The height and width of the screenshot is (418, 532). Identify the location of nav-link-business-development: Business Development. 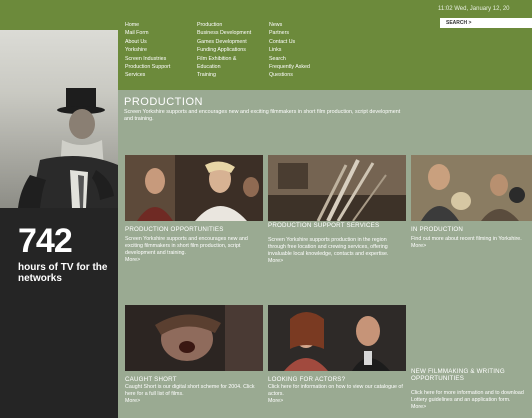
(227, 33).